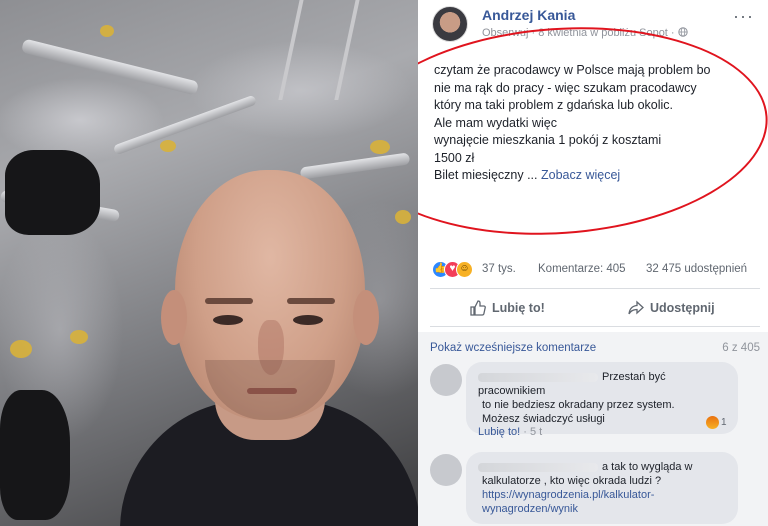  What do you see at coordinates (724, 423) in the screenshot?
I see `comment-reaction-count: 1` at bounding box center [724, 423].